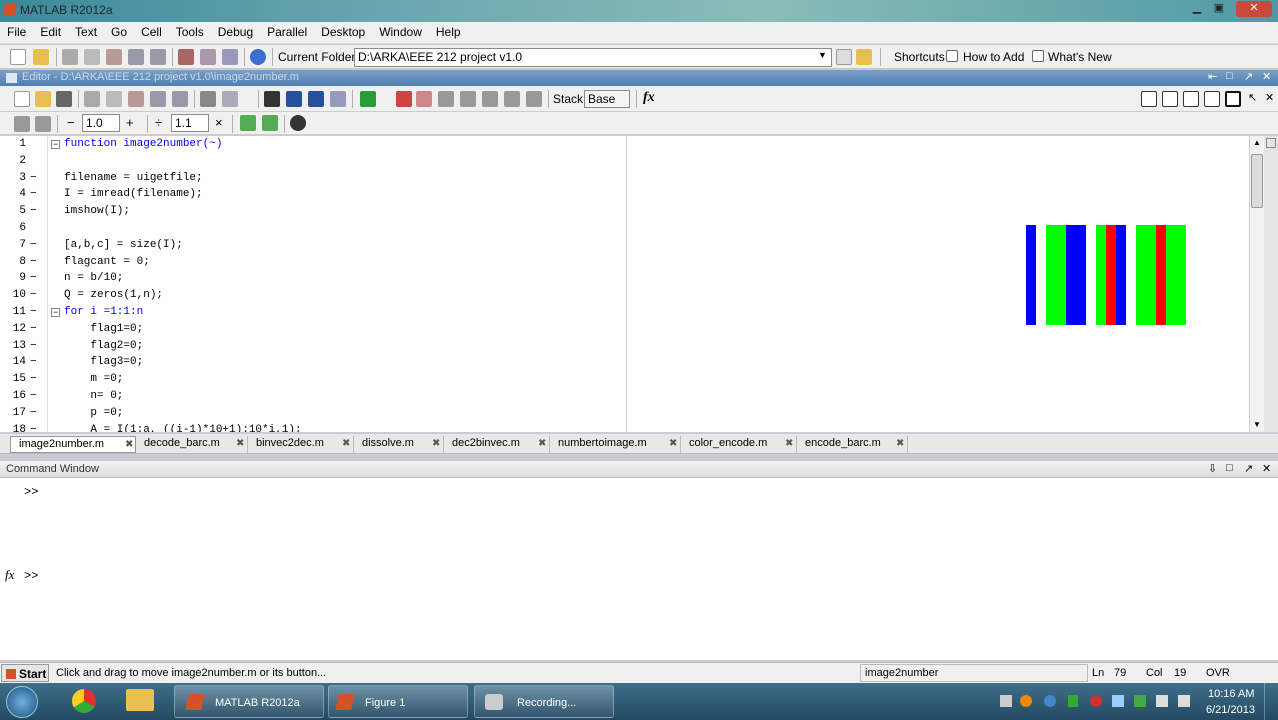 This screenshot has height=720, width=1278. I want to click on code-line: filename = uigetfile;, so click(133, 178).